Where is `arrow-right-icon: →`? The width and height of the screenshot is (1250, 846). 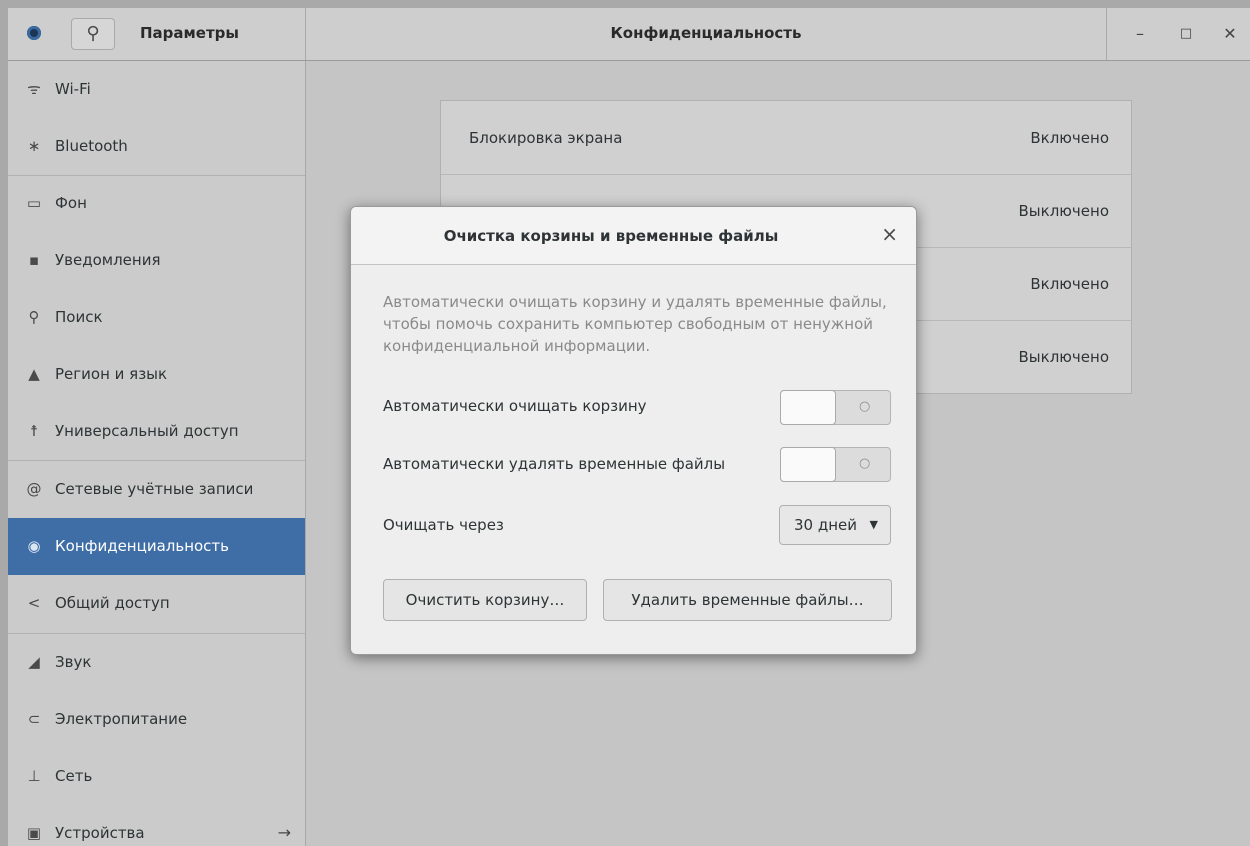 arrow-right-icon: → is located at coordinates (284, 832).